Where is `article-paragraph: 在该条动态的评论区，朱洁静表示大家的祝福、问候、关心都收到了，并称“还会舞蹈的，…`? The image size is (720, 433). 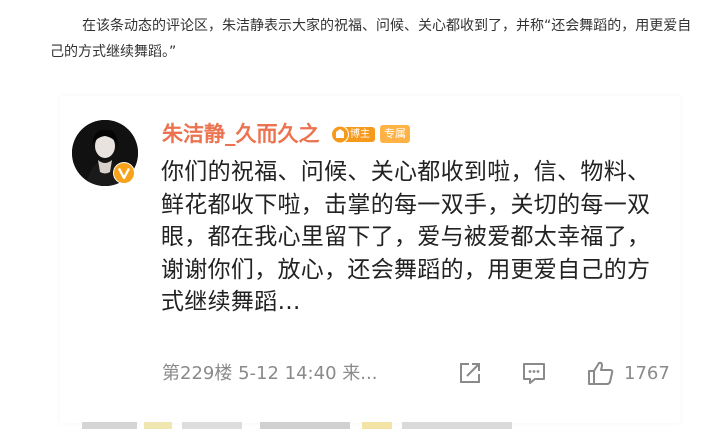
article-paragraph: 在该条动态的评论区，朱洁静表示大家的祝福、问候、关心都收到了，并称“还会舞蹈的，… is located at coordinates (371, 39).